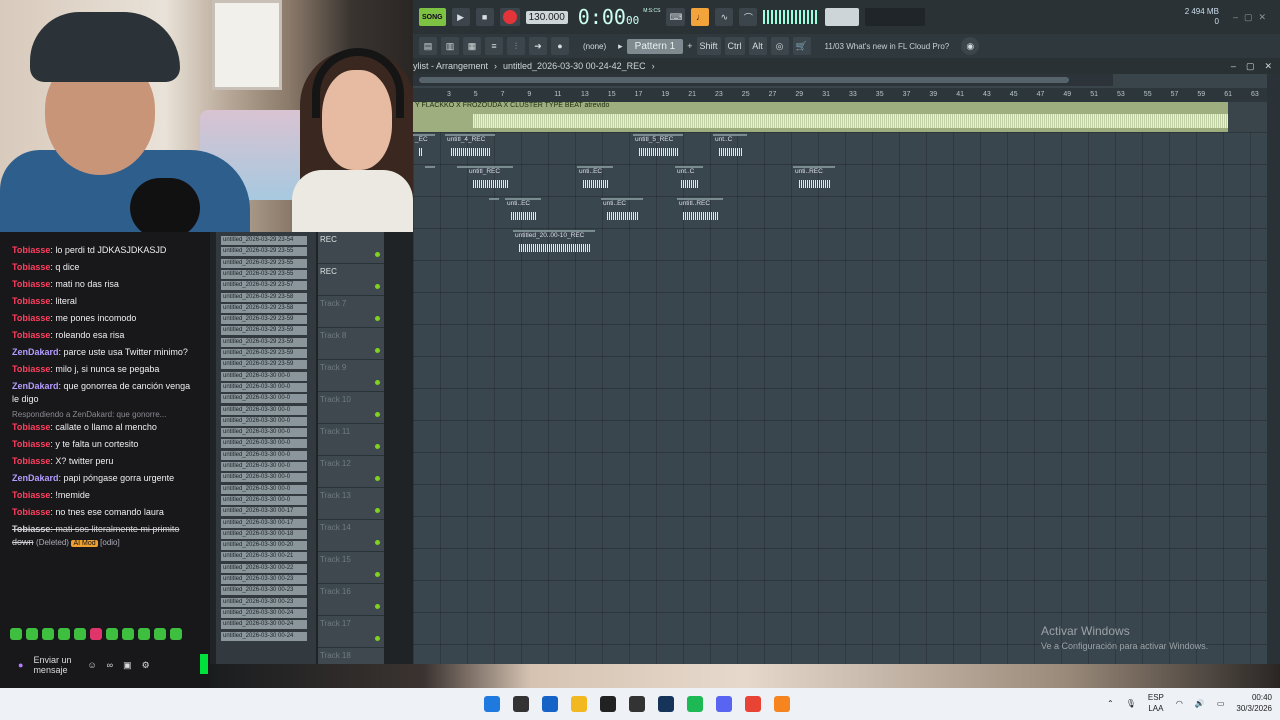 The height and width of the screenshot is (720, 1280). I want to click on playlist-icon: ▤, so click(428, 46).